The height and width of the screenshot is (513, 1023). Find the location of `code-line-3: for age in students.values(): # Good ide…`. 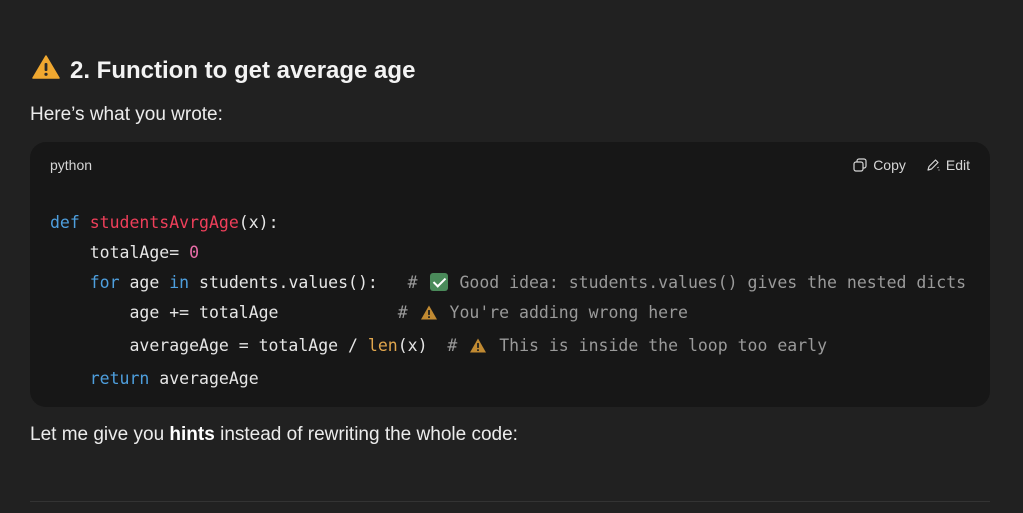

code-line-3: for age in students.values(): # Good ide… is located at coordinates (528, 282).